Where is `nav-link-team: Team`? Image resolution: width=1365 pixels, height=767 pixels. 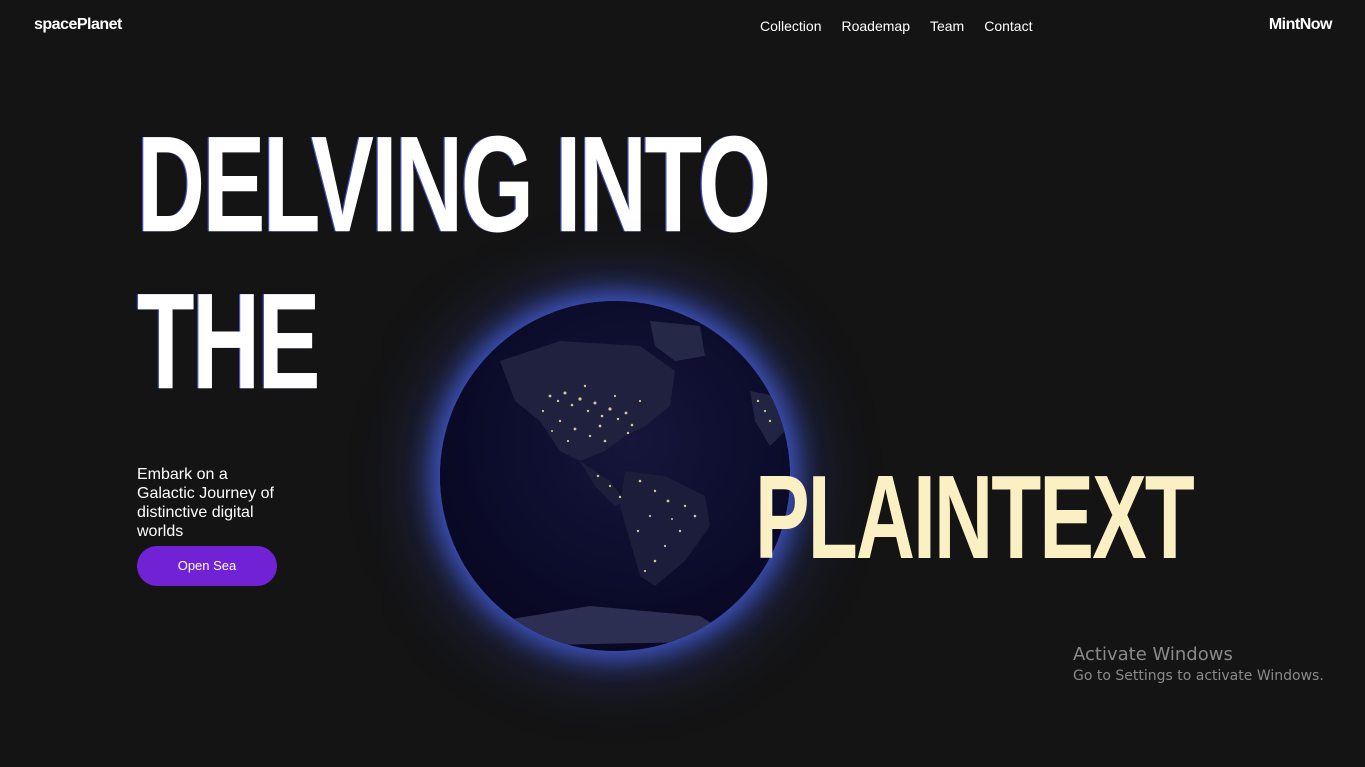
nav-link-team: Team is located at coordinates (947, 26).